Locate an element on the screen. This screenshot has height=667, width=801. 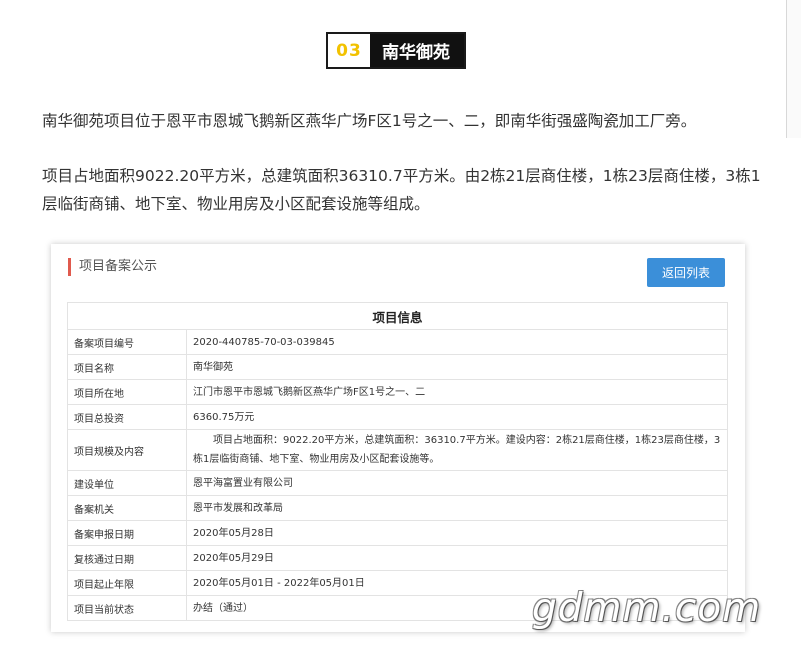
row-value: 南华御苑 is located at coordinates (457, 367).